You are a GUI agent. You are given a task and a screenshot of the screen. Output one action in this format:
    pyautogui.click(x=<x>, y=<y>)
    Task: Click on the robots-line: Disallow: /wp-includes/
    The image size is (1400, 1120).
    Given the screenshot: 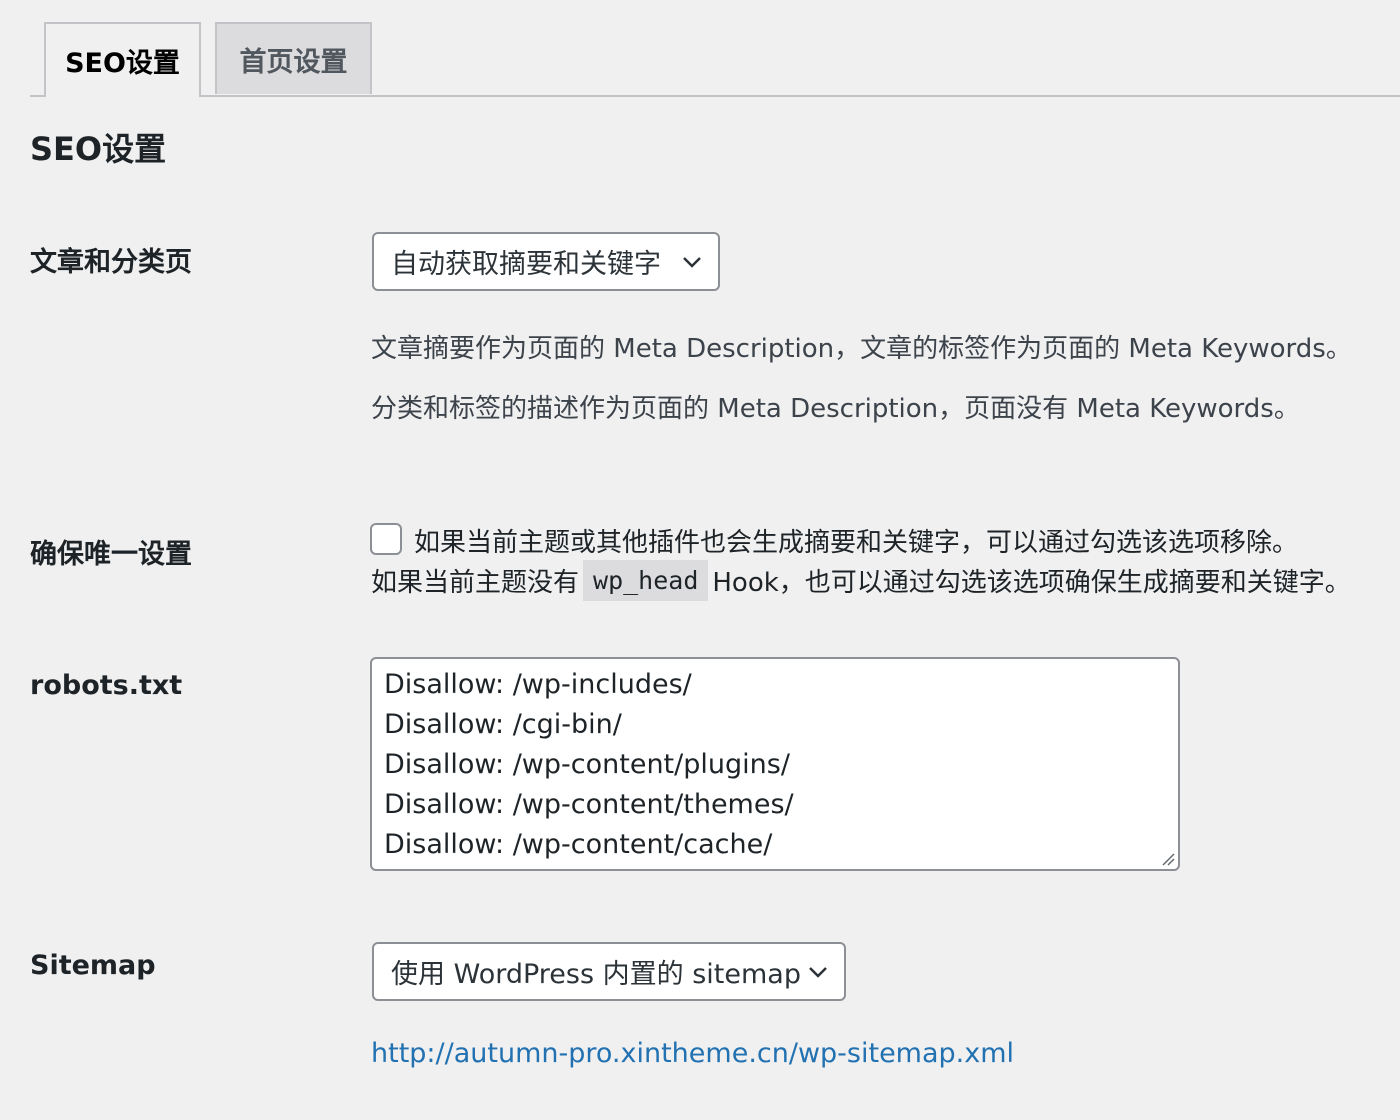 What is the action you would take?
    pyautogui.click(x=538, y=684)
    